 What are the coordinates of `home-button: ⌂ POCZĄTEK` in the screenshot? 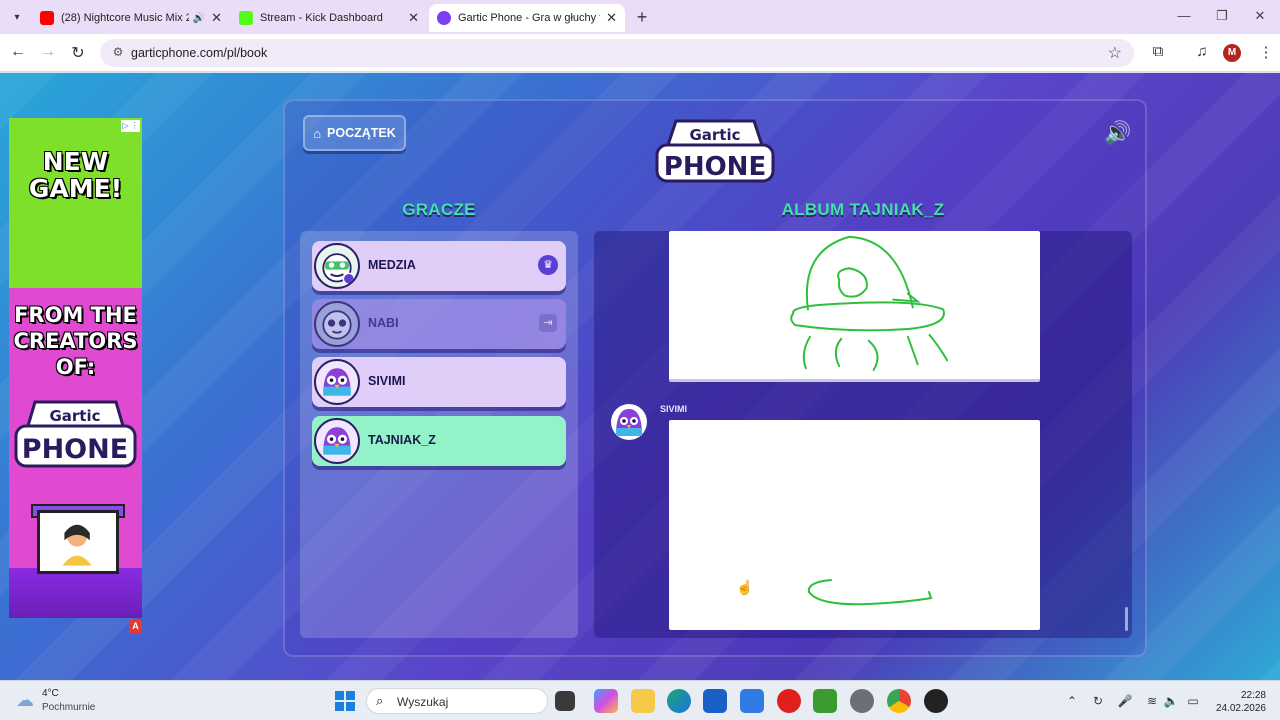 It's located at (354, 133).